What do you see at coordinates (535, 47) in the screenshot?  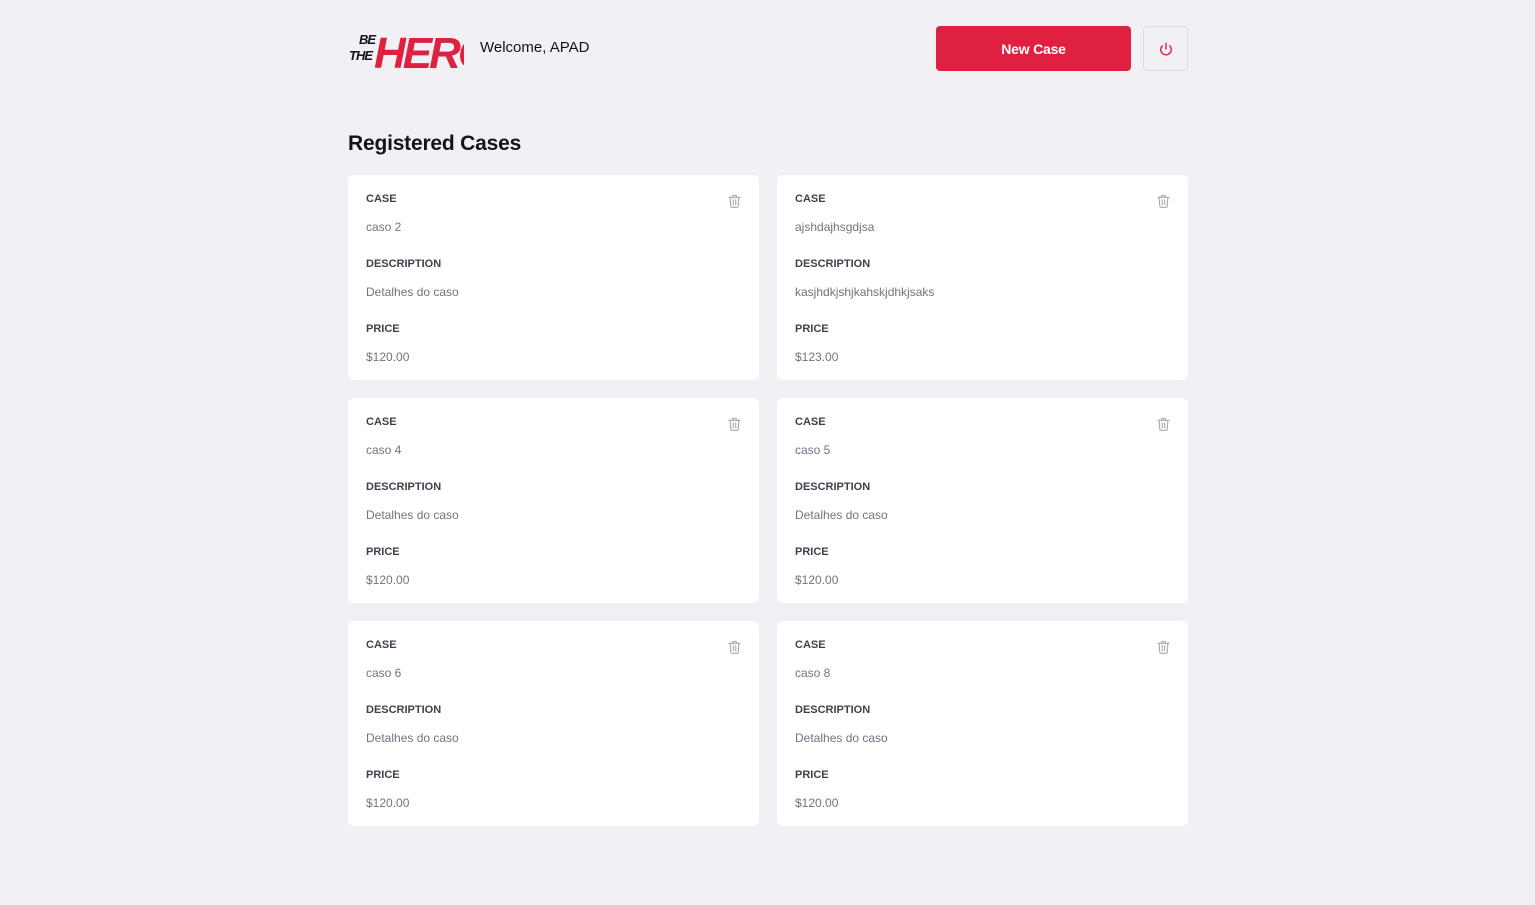 I see `welcome-text: Welcome, APAD` at bounding box center [535, 47].